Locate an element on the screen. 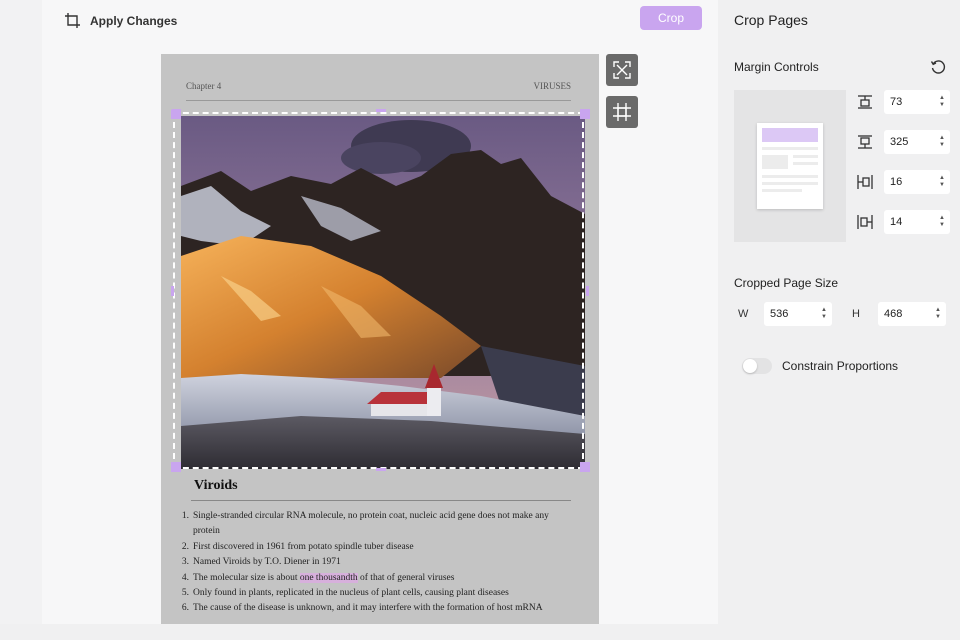  section-divider is located at coordinates (381, 500).